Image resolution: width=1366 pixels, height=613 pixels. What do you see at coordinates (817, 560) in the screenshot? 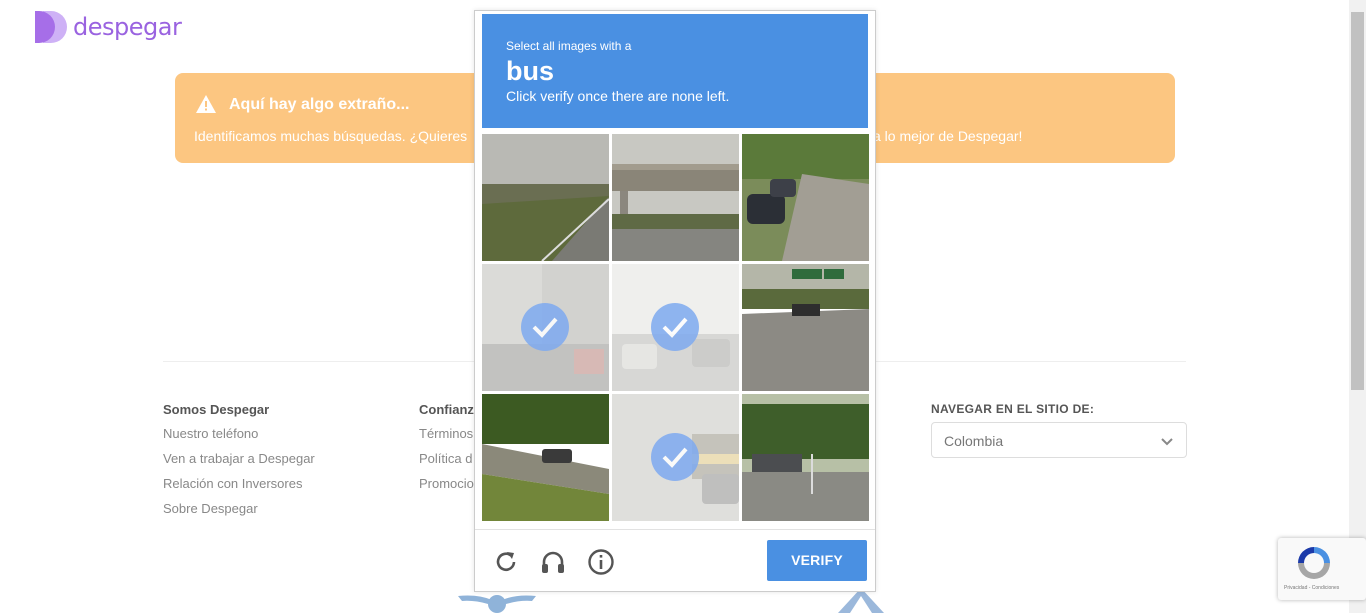
I see `verify-button: VERIFY` at bounding box center [817, 560].